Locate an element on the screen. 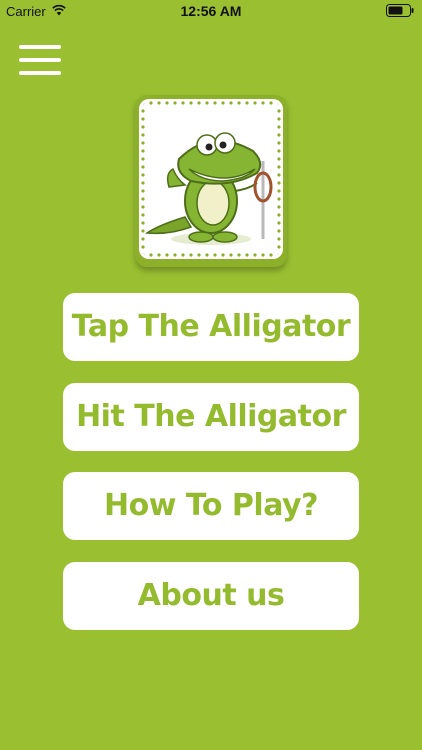 The image size is (422, 750). tap-the-alligator-button: Tap The Alligator is located at coordinates (211, 327).